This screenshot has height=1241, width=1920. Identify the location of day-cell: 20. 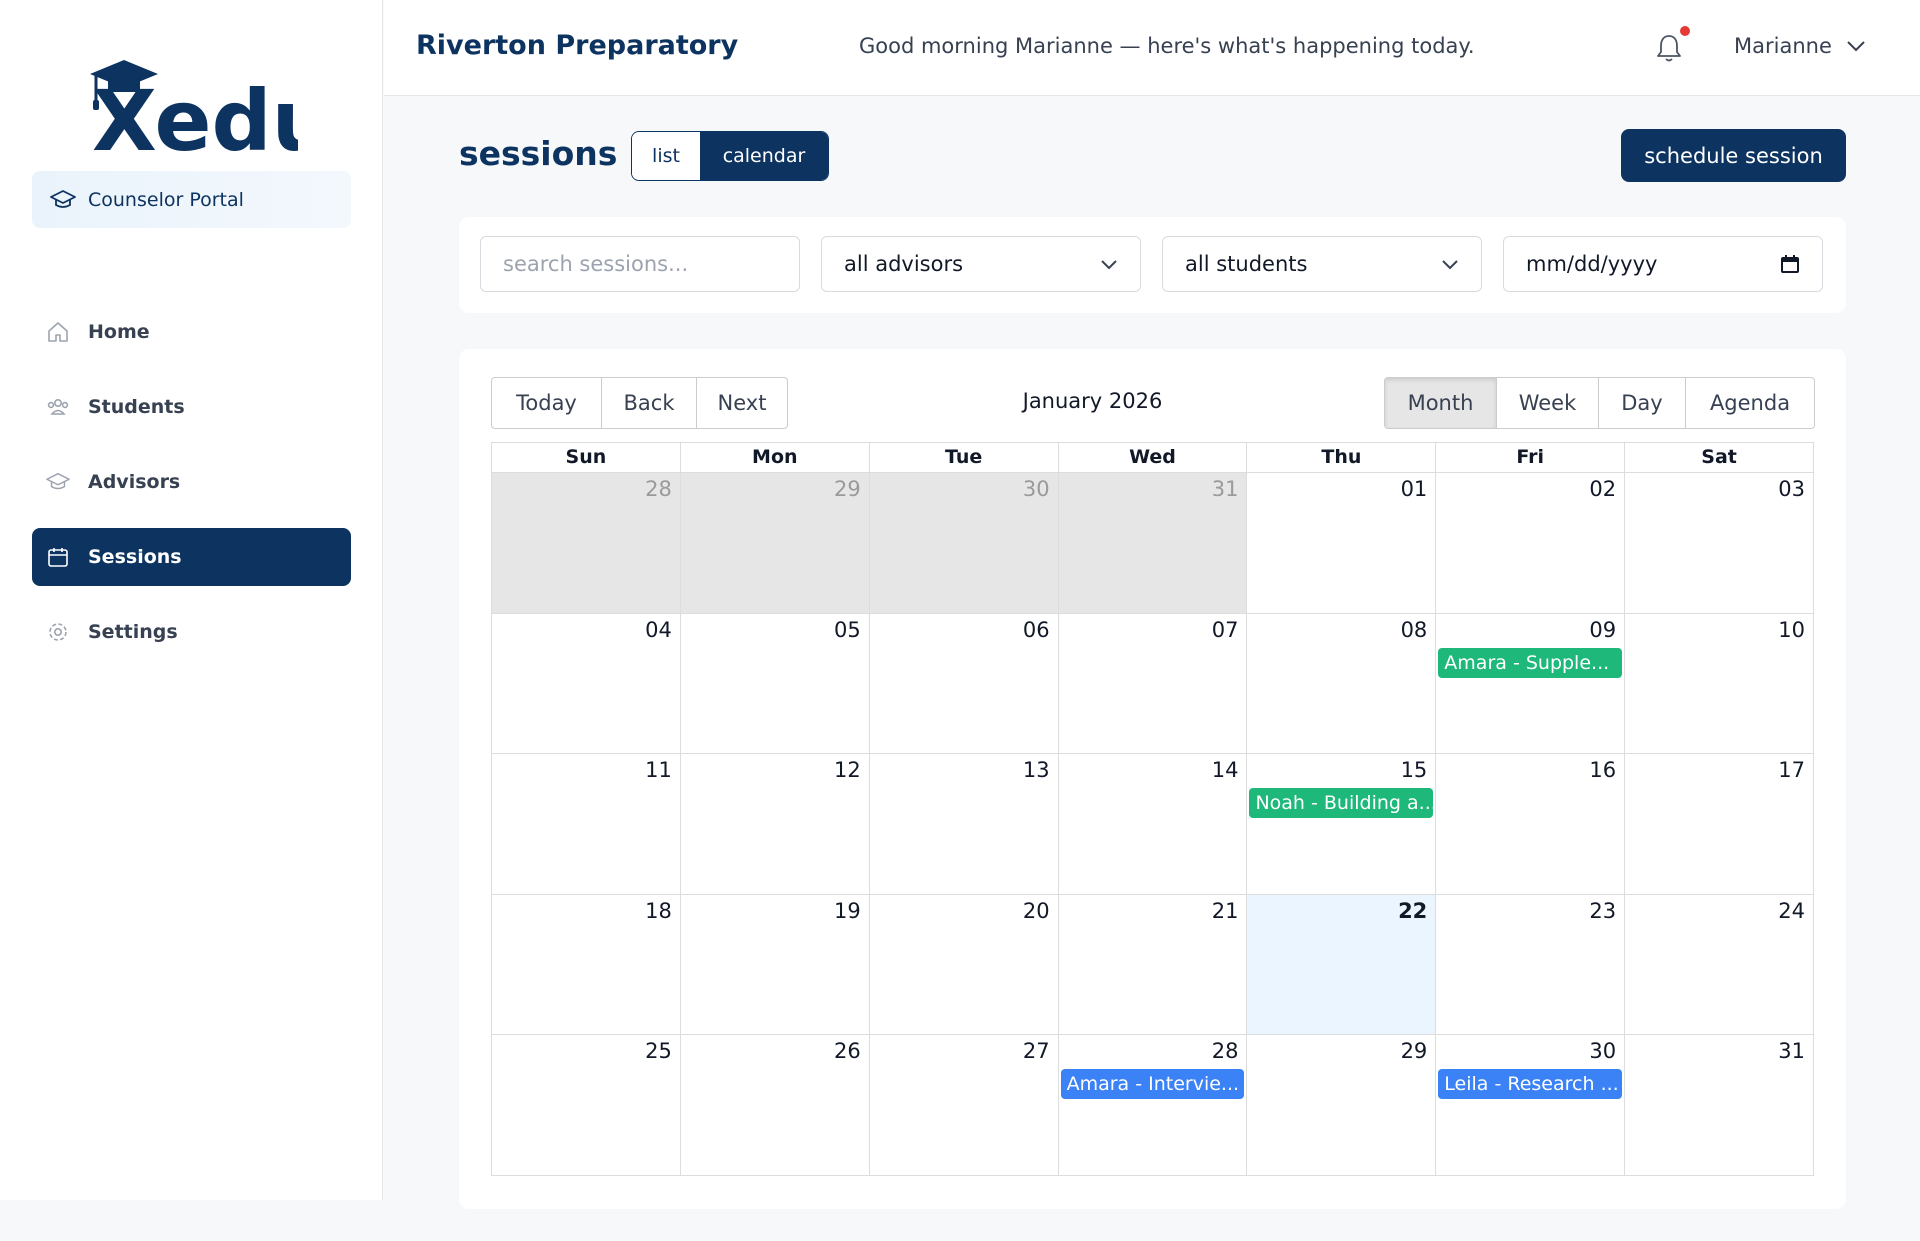
(964, 964).